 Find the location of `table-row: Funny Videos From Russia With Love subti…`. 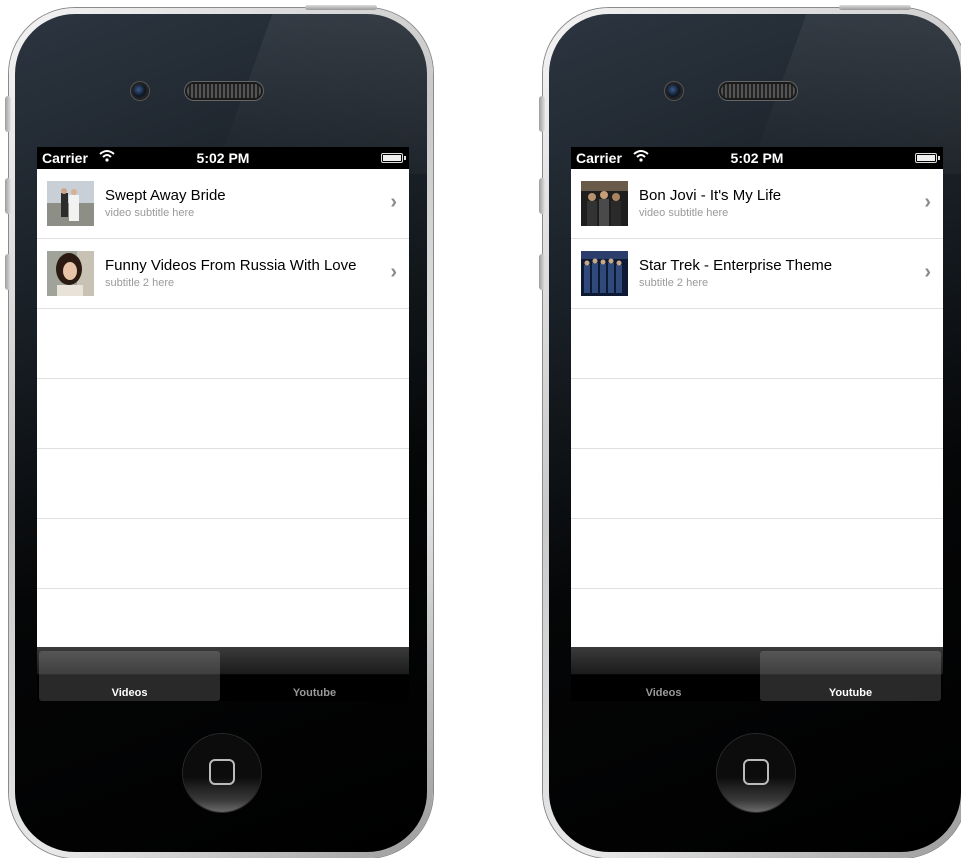

table-row: Funny Videos From Russia With Love subti… is located at coordinates (223, 274).